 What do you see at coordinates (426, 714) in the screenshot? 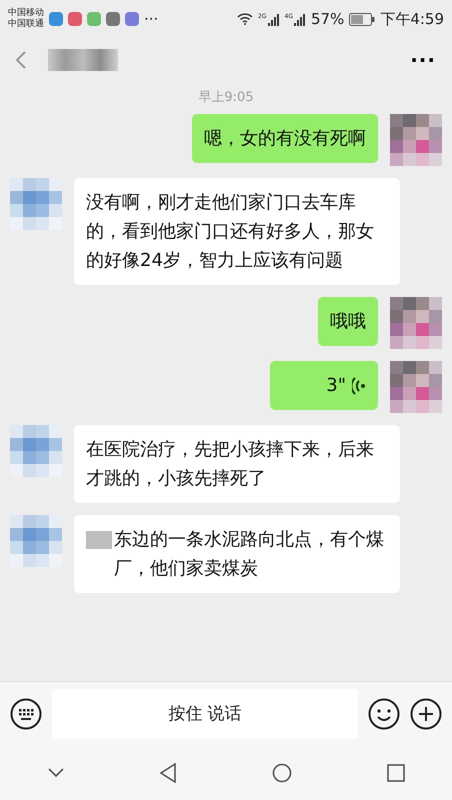
I see `add-icon` at bounding box center [426, 714].